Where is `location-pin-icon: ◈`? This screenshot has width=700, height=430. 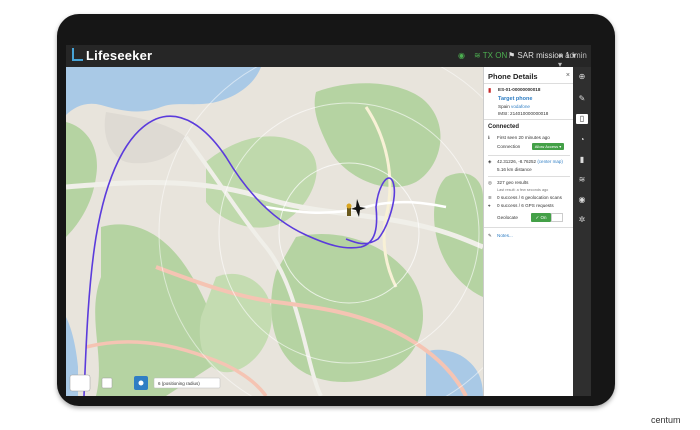
location-pin-icon: ◈ is located at coordinates (490, 161).